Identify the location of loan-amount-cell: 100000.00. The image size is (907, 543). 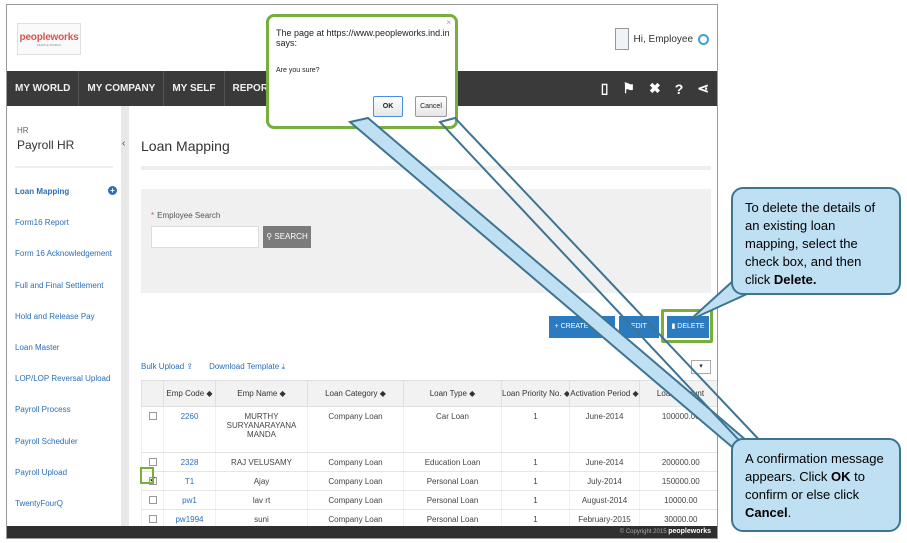
(678, 429).